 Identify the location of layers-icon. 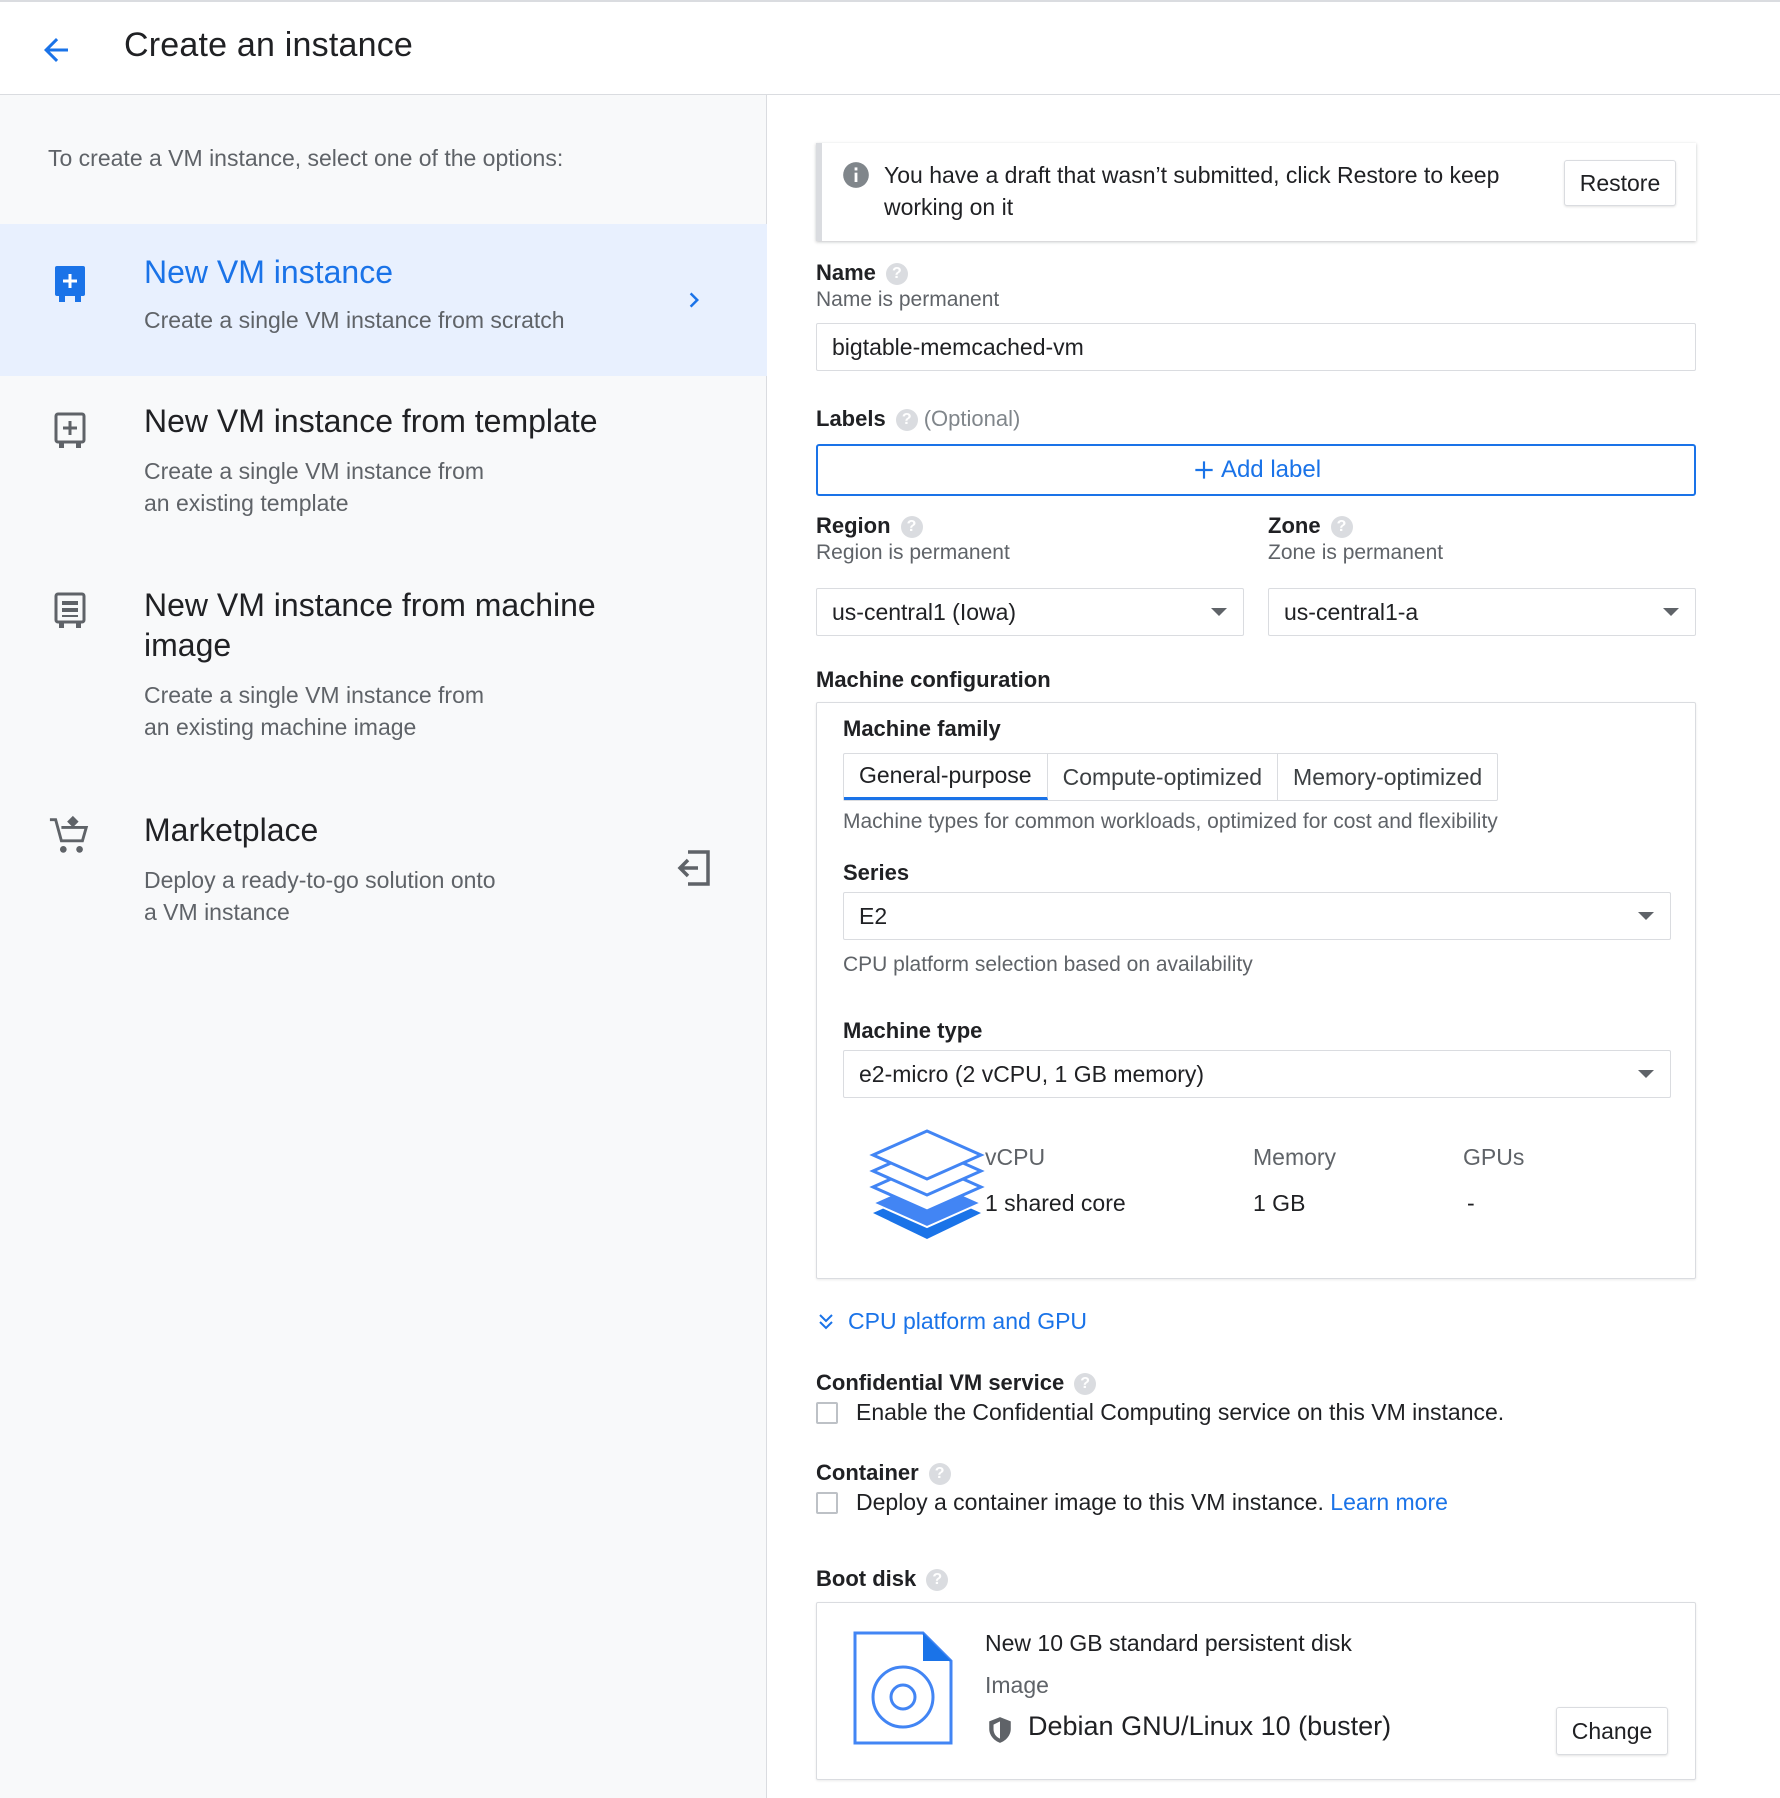
(927, 1184).